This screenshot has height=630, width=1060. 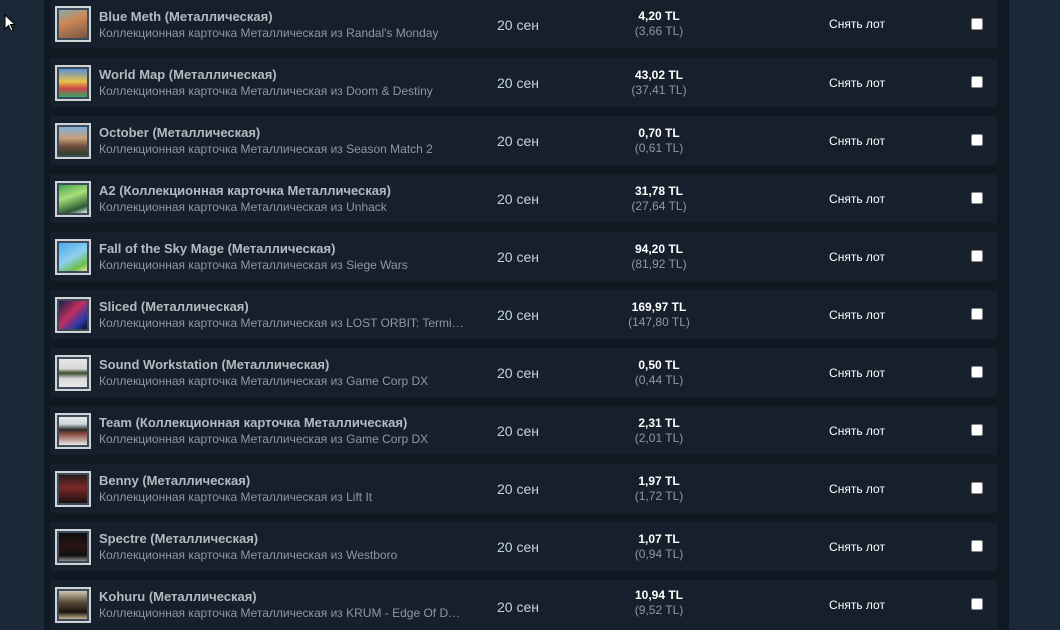 What do you see at coordinates (659, 423) in the screenshot?
I see `listing-price: 2,31 TL` at bounding box center [659, 423].